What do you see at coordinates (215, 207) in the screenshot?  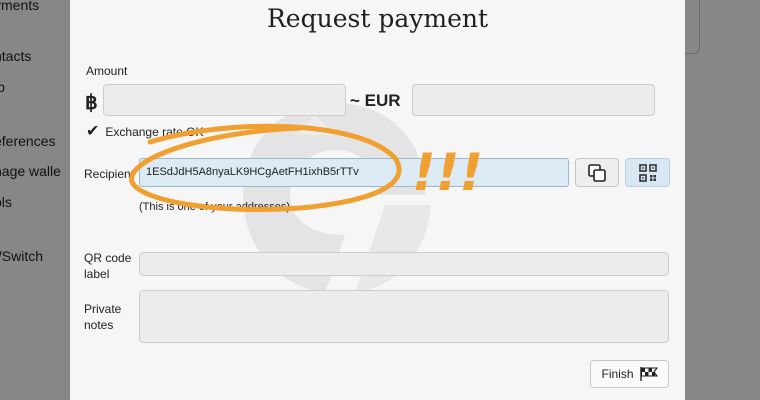 I see `recipient-hint: (This is one of your addresses)` at bounding box center [215, 207].